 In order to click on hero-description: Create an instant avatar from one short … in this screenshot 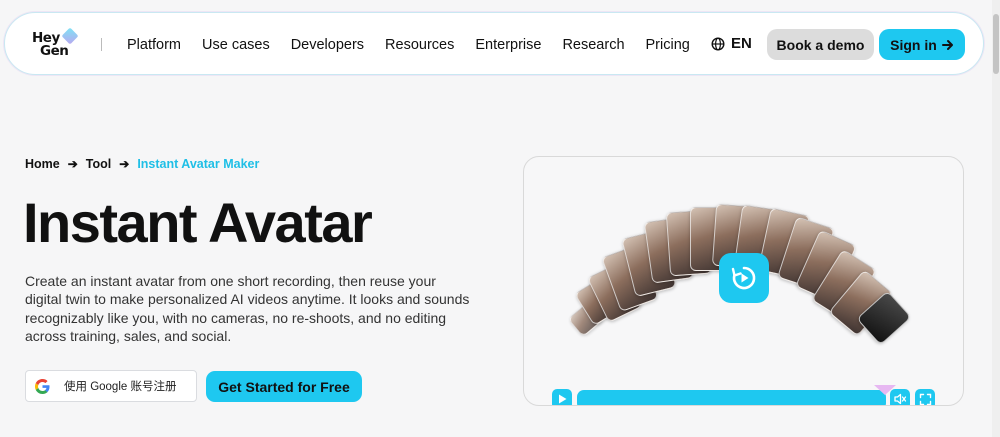, I will do `click(247, 309)`.